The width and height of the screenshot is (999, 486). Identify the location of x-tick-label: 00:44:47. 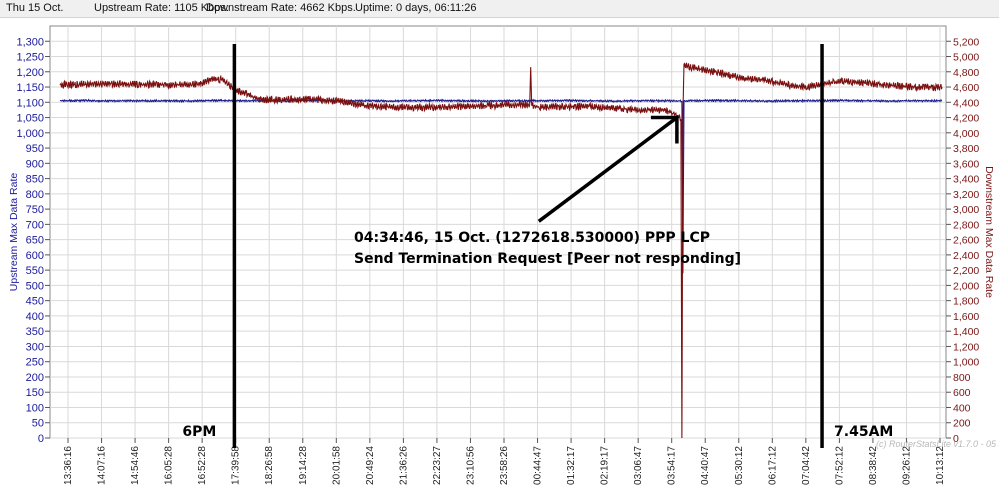
(538, 465).